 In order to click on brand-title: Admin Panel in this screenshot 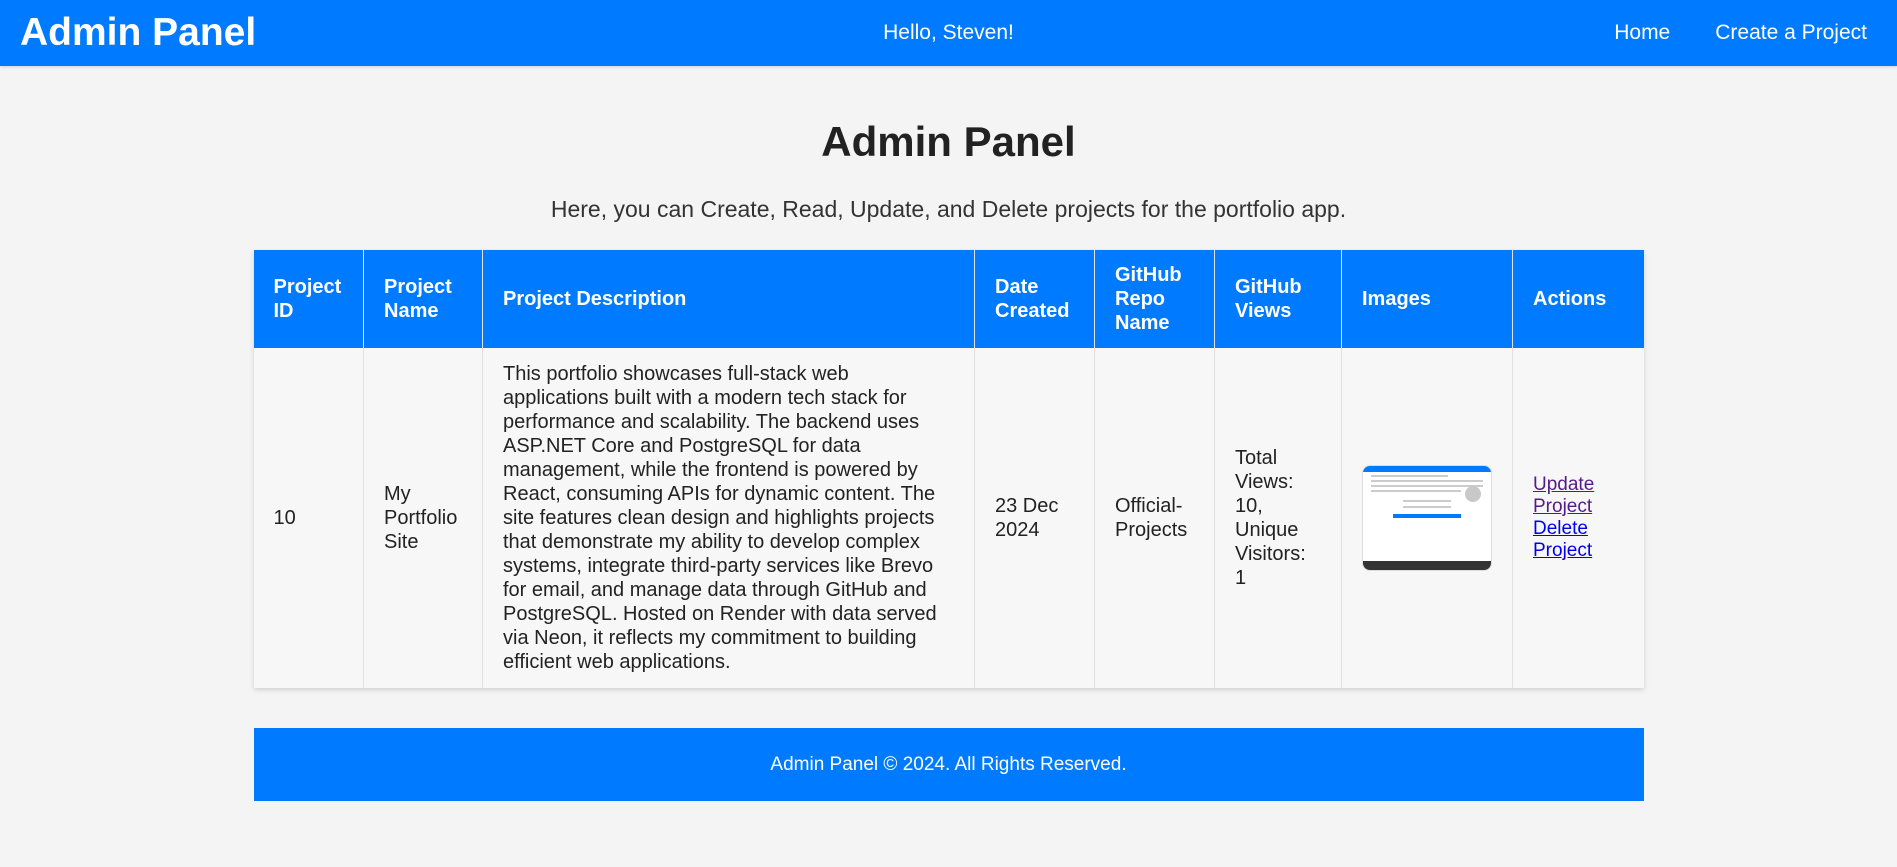, I will do `click(138, 32)`.